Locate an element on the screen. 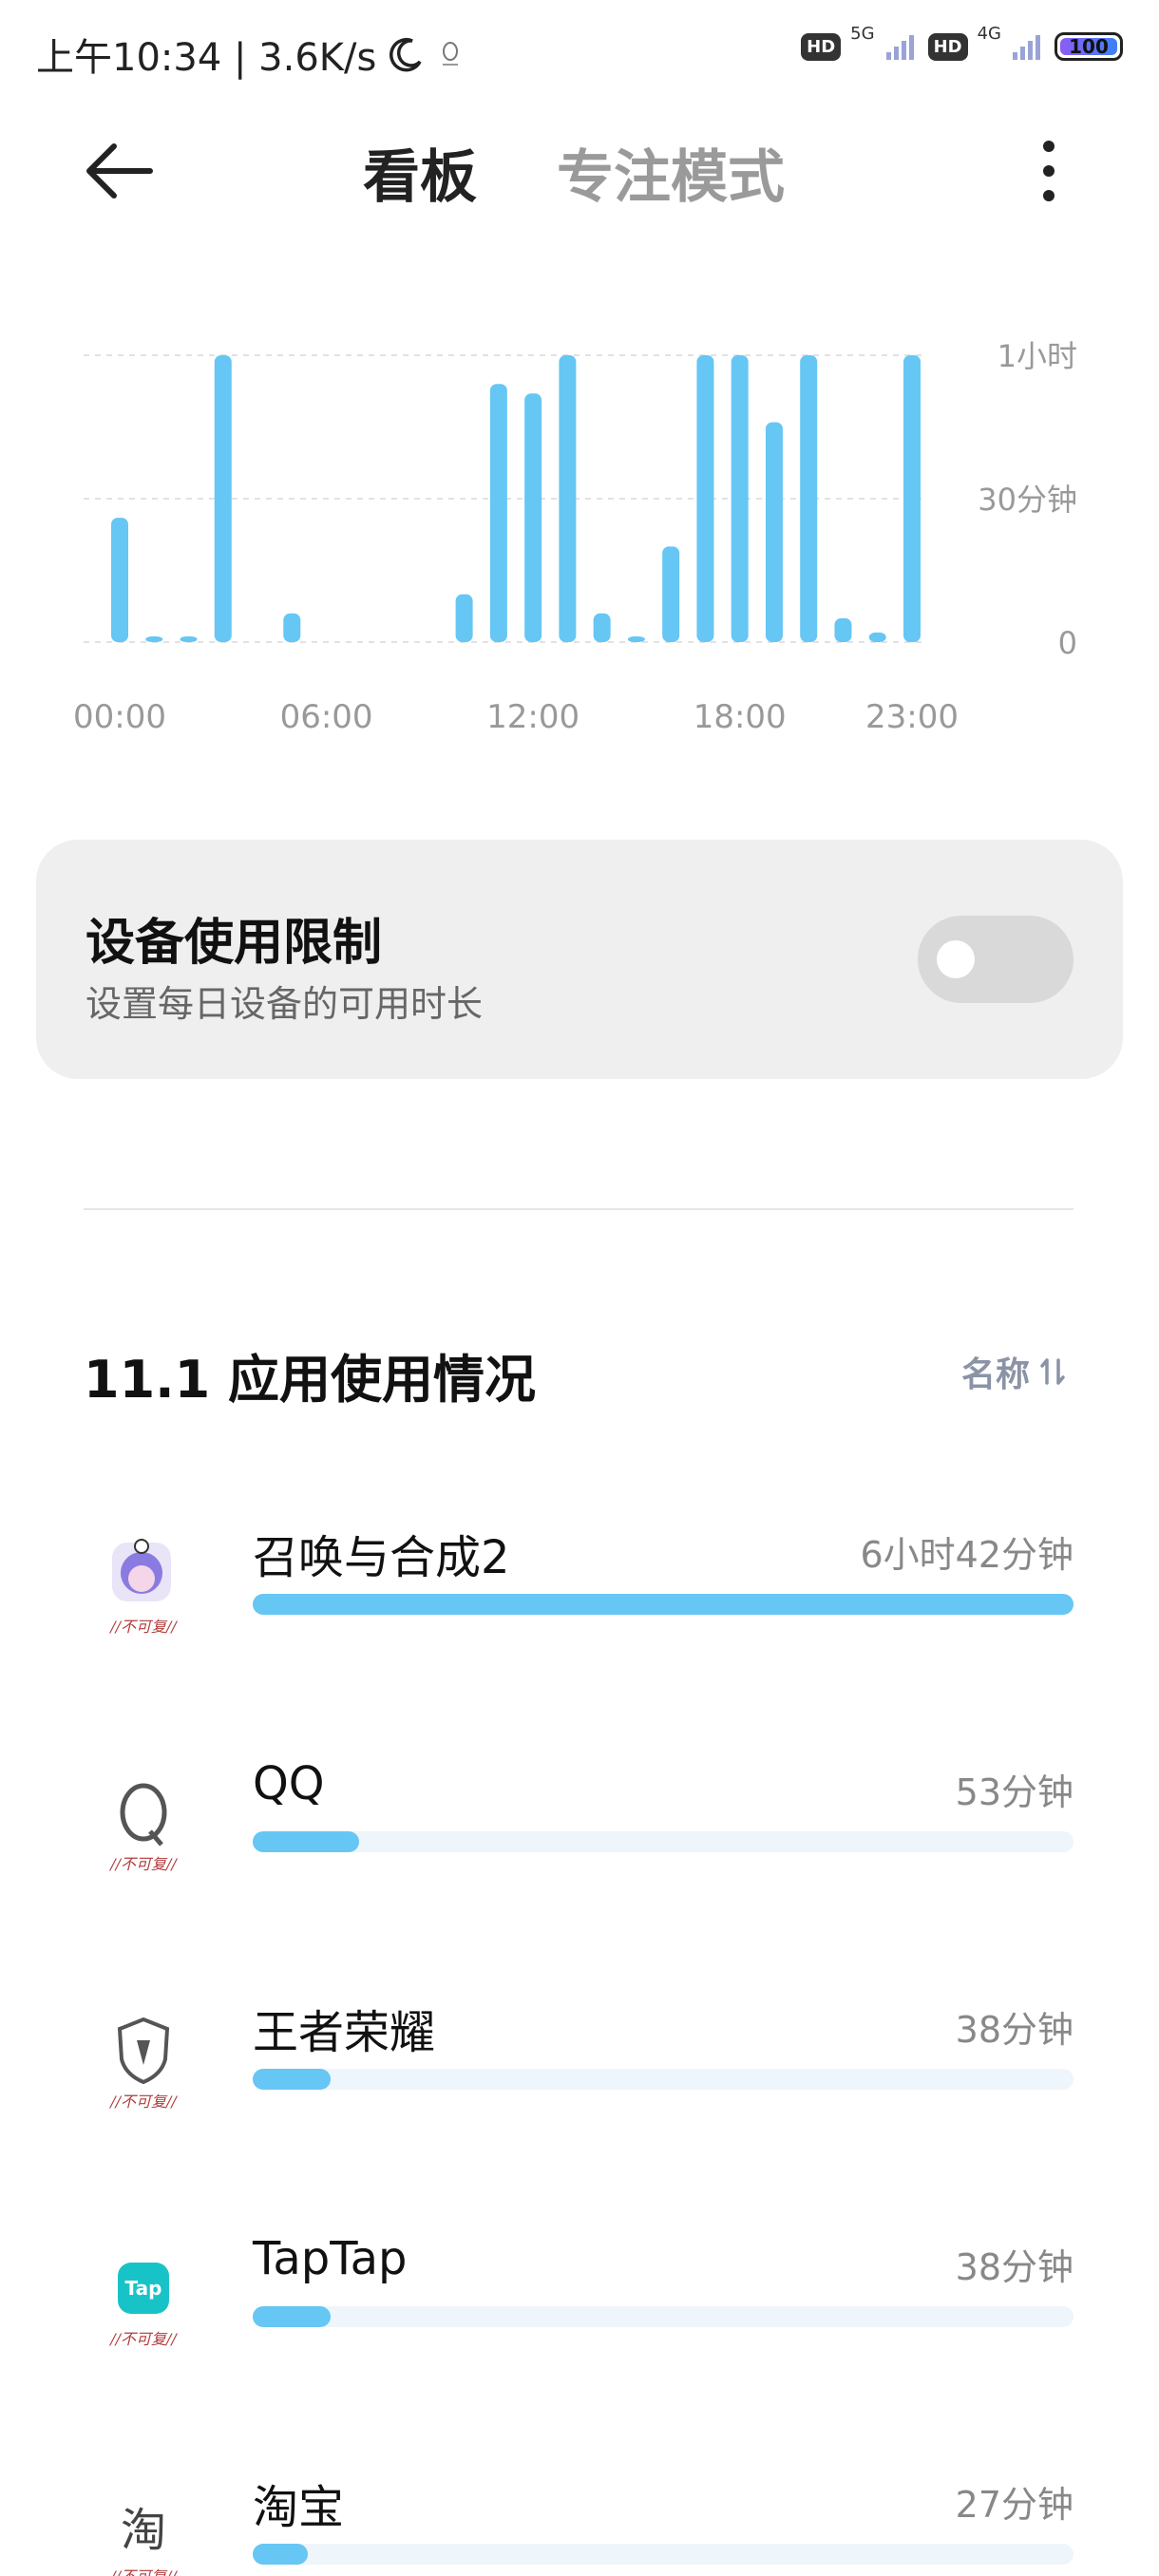  divider is located at coordinates (579, 1209).